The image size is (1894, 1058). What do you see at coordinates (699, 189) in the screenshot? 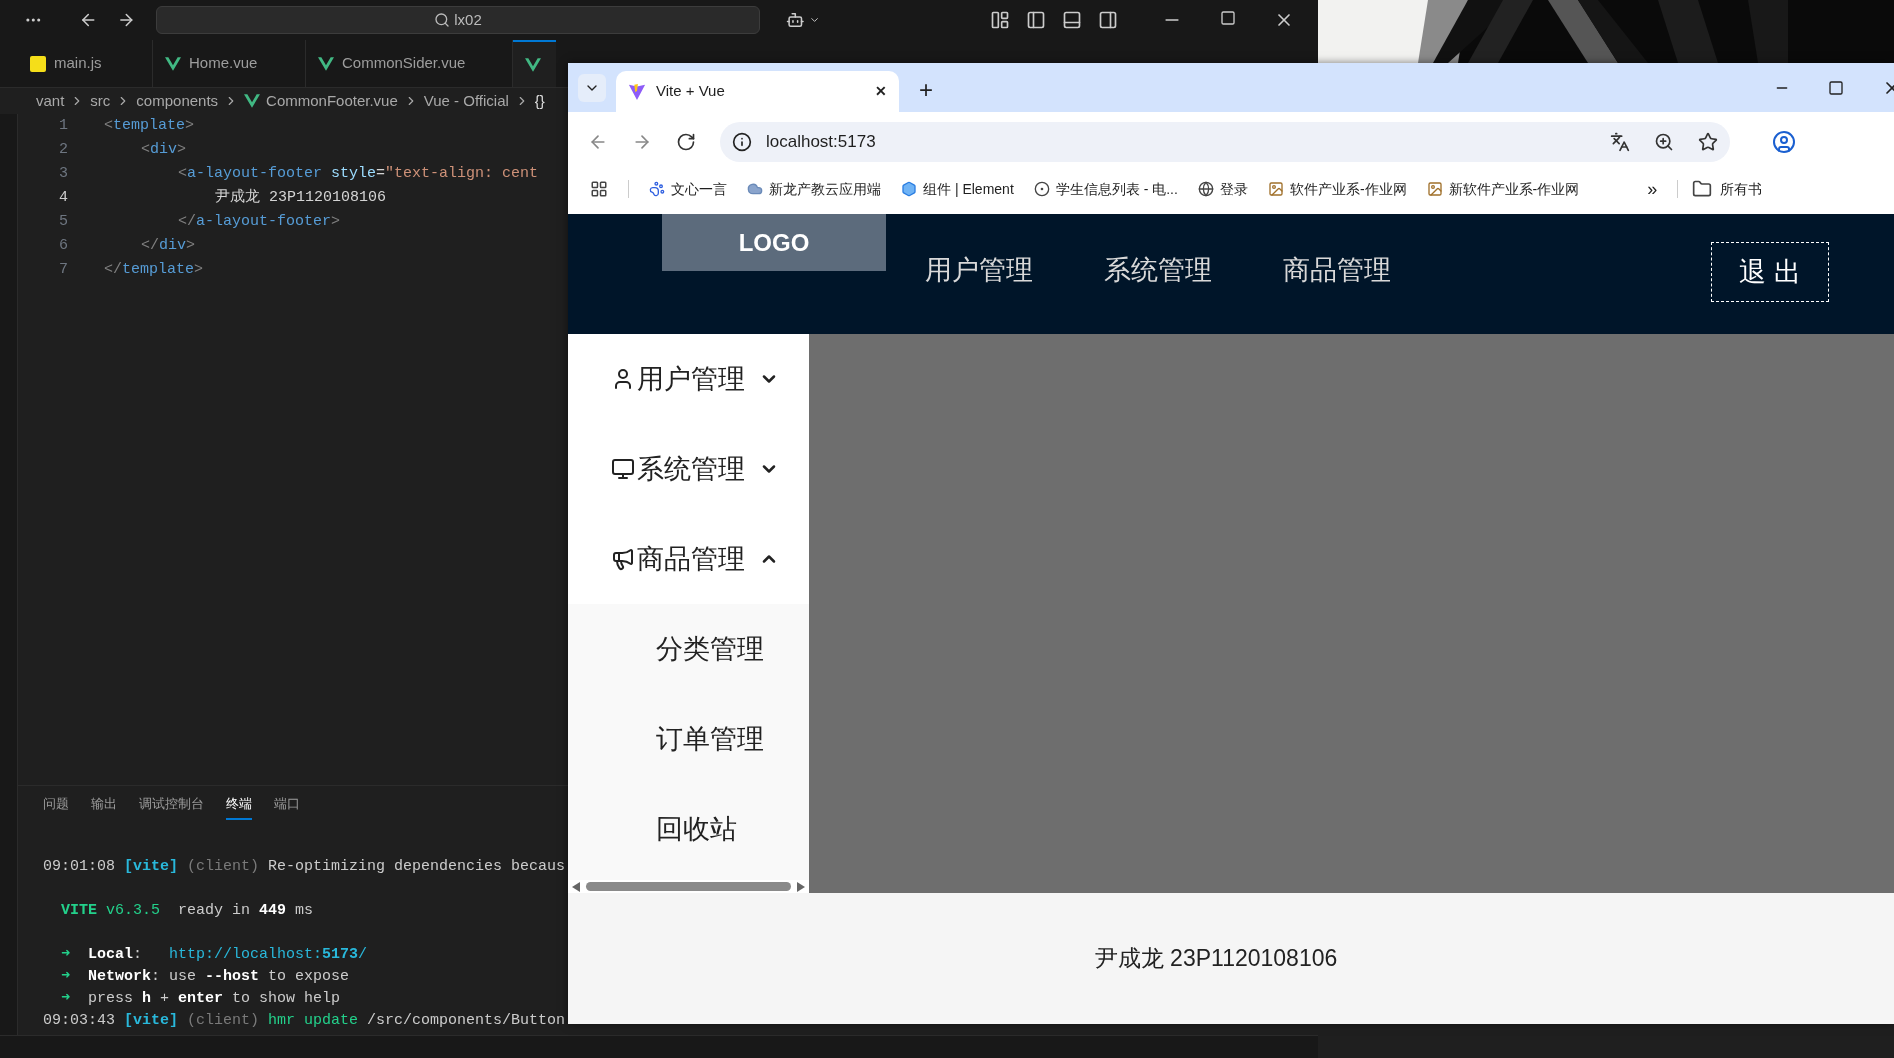
I see `bookmark: 文心一言` at bounding box center [699, 189].